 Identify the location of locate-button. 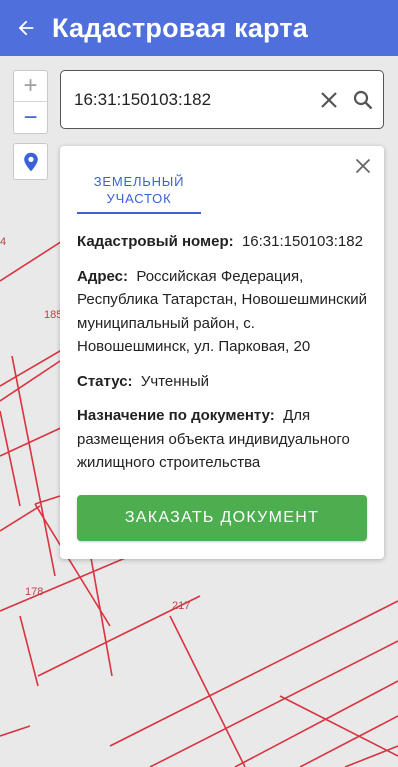
(30, 161).